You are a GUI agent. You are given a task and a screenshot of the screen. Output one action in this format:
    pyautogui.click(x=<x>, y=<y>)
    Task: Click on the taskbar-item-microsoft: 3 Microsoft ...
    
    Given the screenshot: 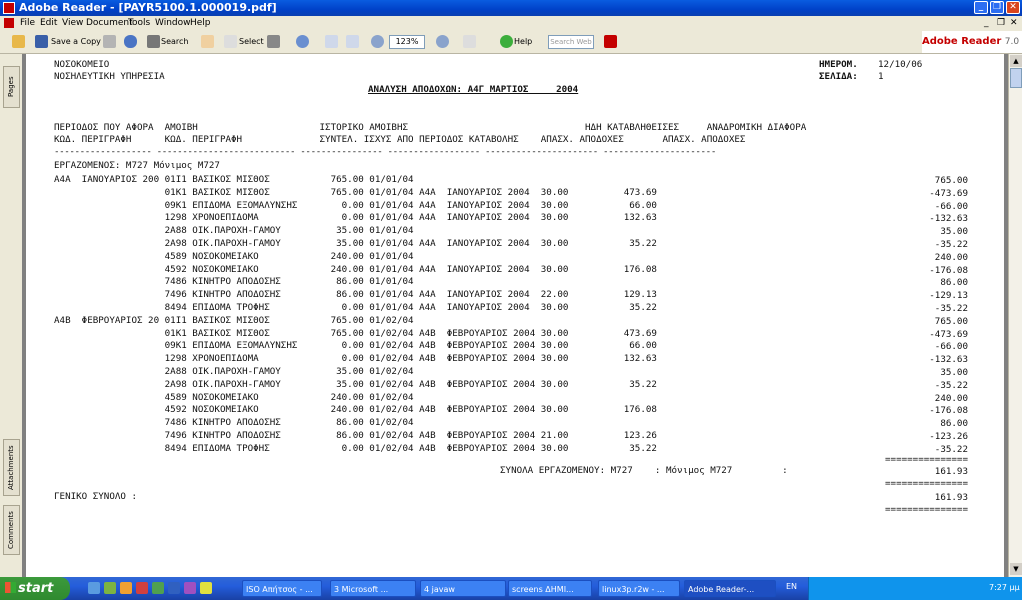 What is the action you would take?
    pyautogui.click(x=373, y=588)
    